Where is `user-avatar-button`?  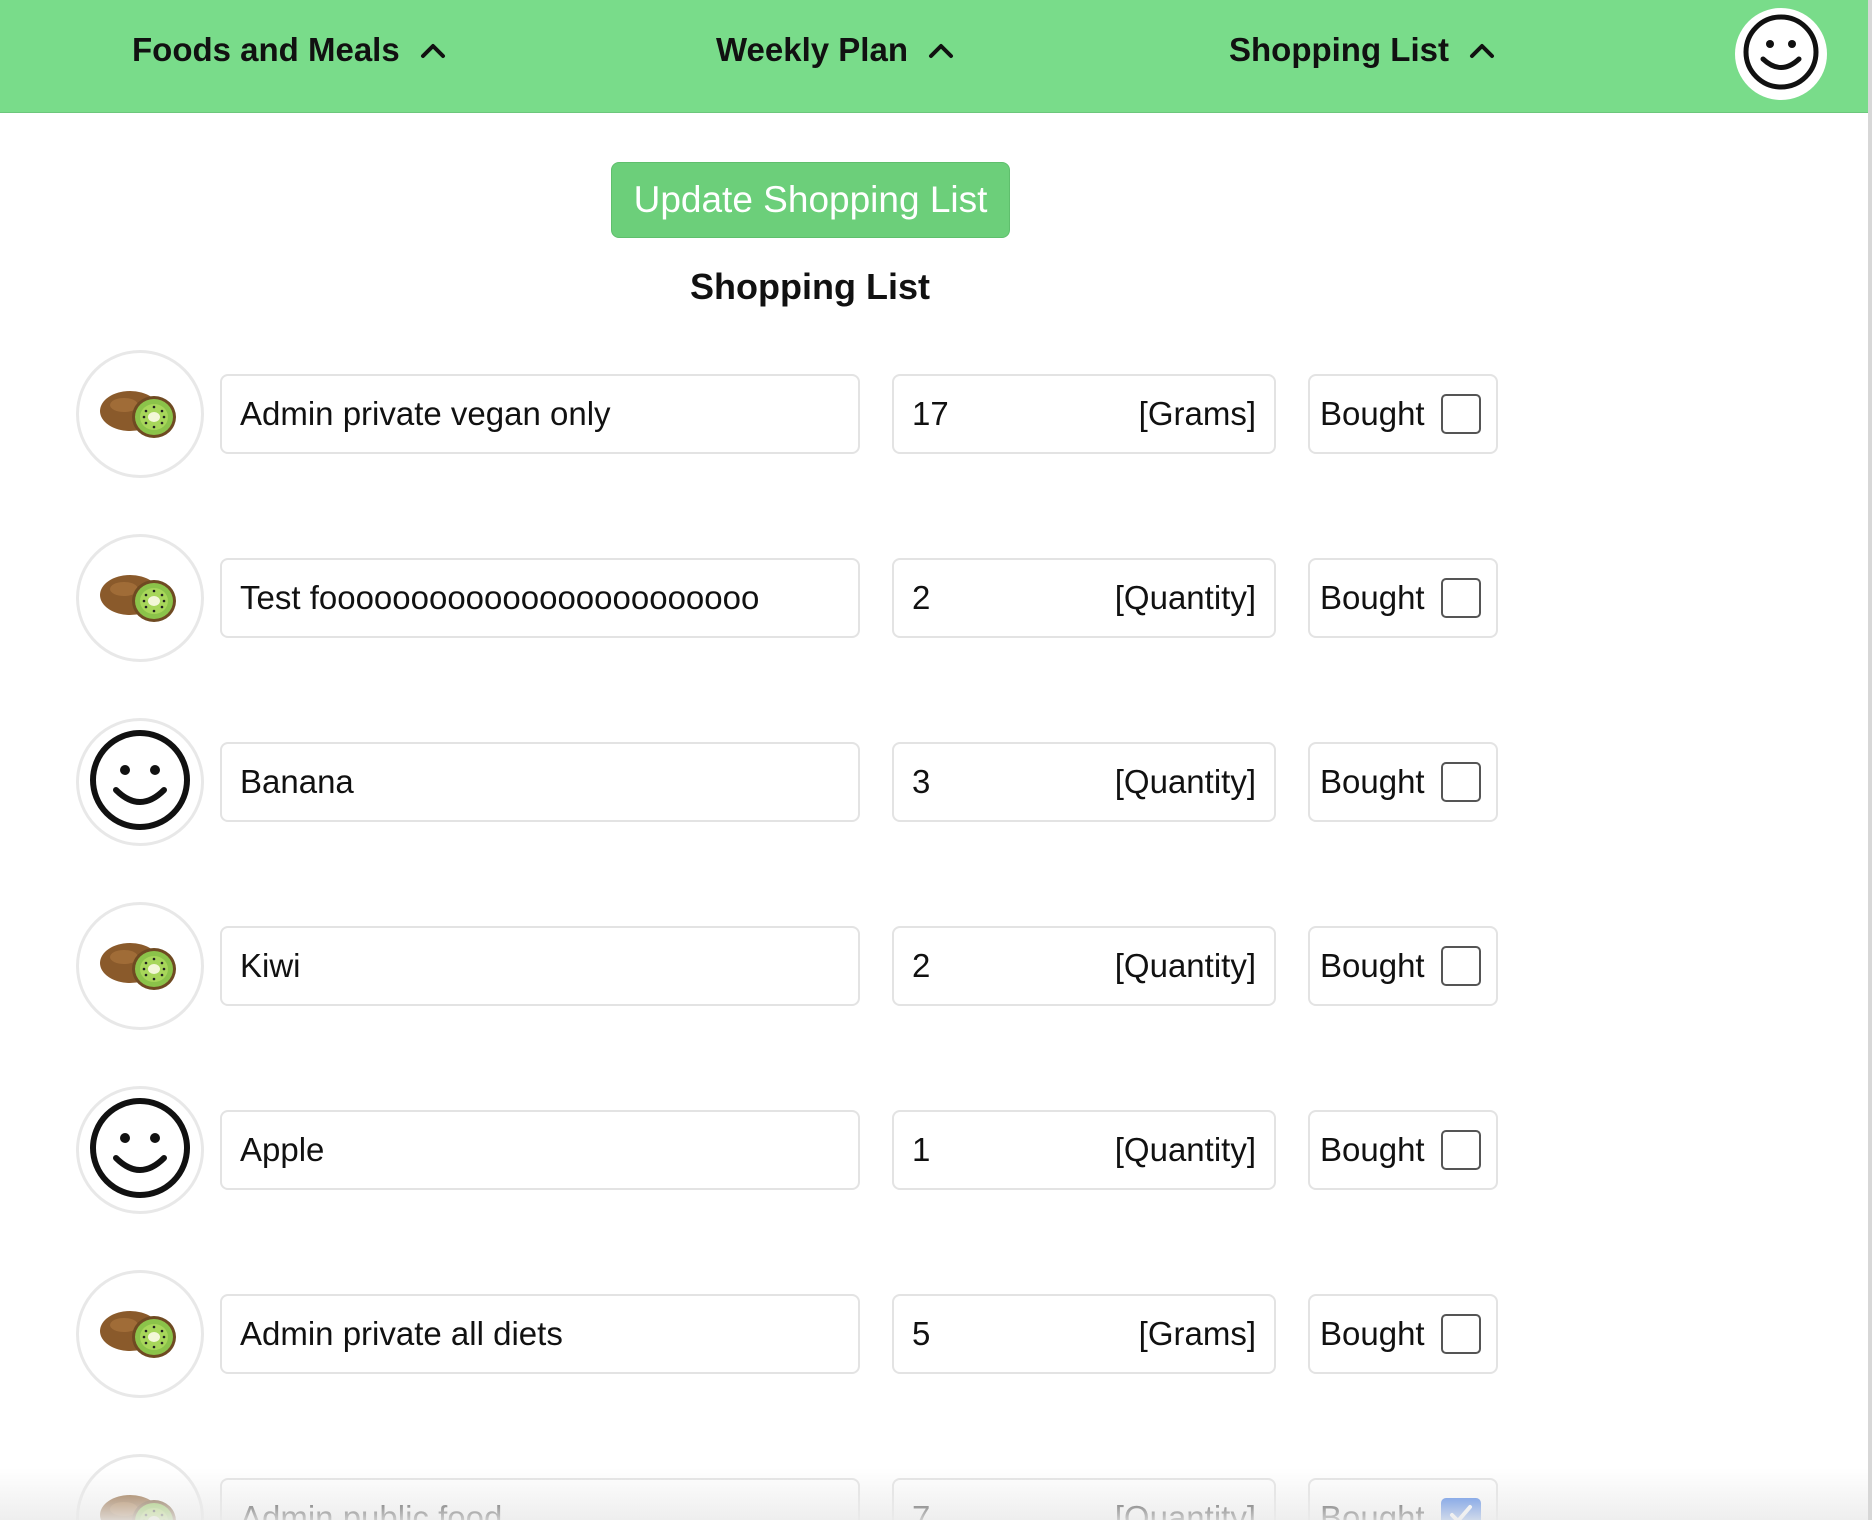
user-avatar-button is located at coordinates (1781, 54).